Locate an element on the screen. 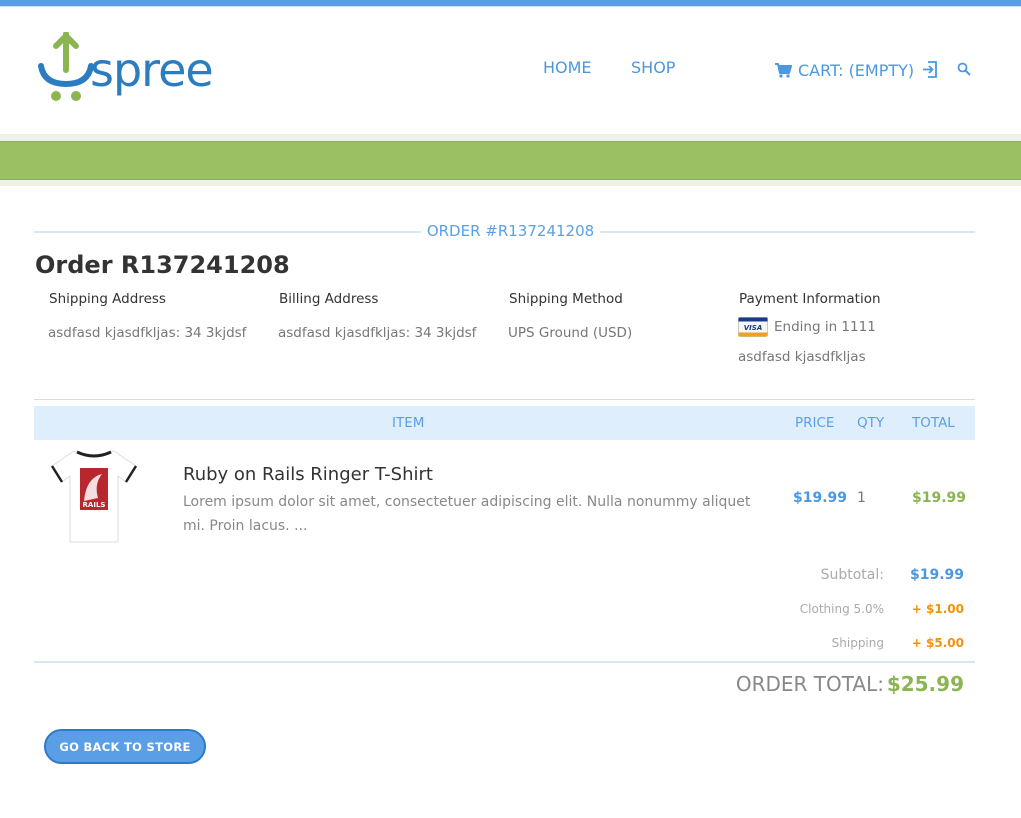 The height and width of the screenshot is (818, 1021). nav-shop-link: SHOP is located at coordinates (653, 70).